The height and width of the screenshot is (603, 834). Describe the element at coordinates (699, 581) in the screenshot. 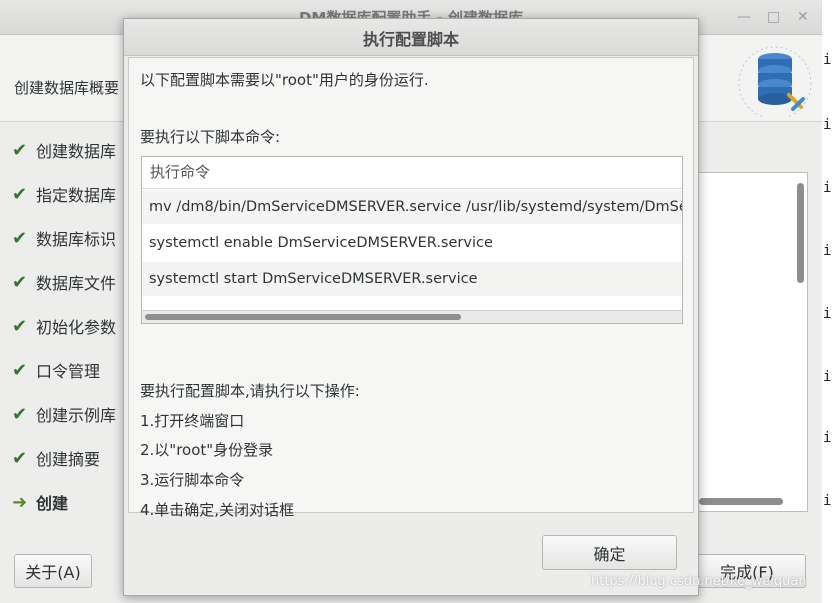

I see `watermark: https://blog.csdn.net/ke_weiquan` at that location.